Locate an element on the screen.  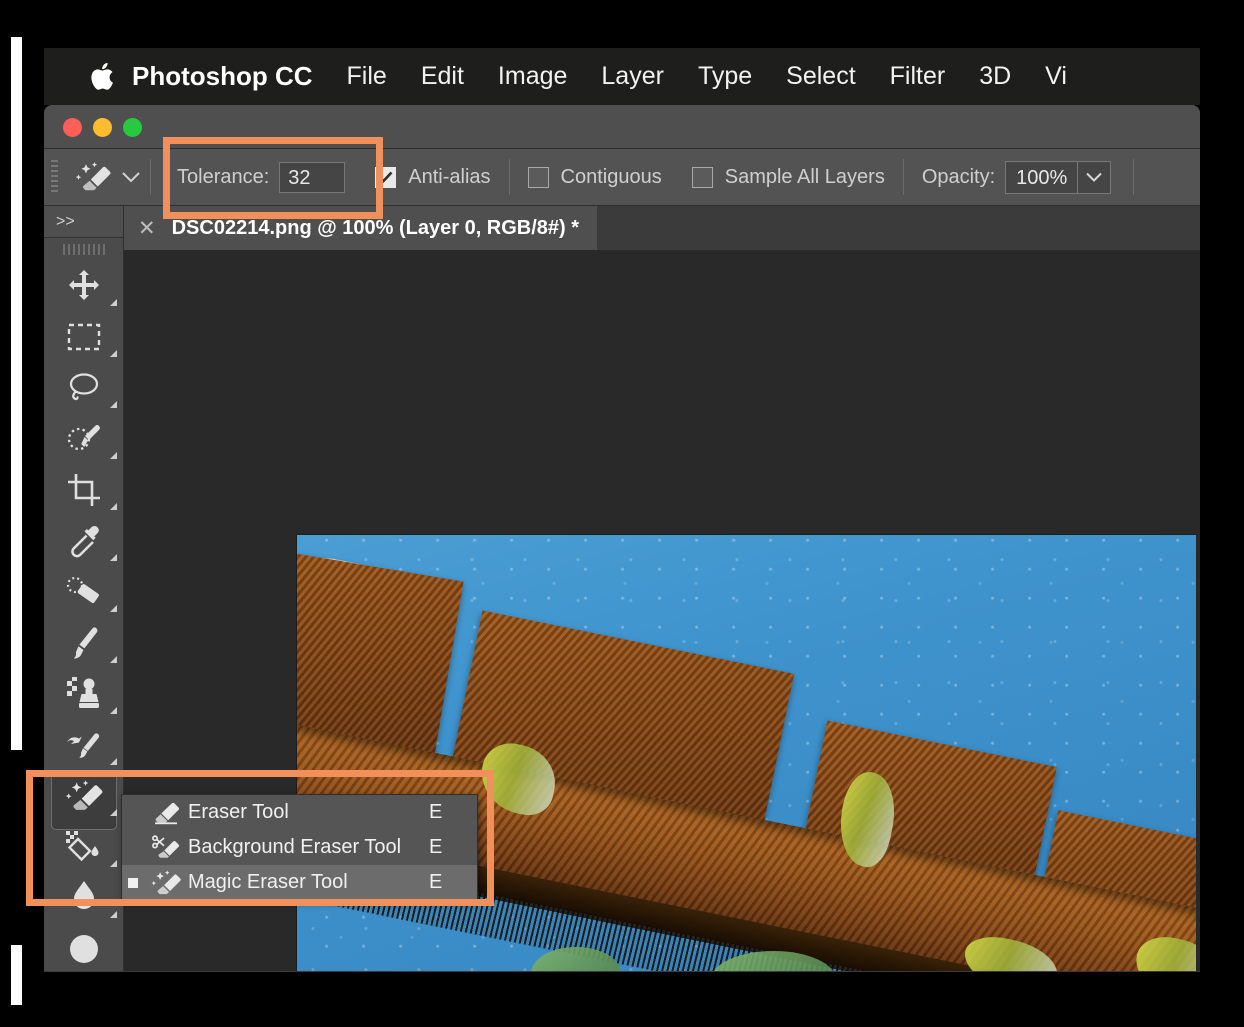
collapse-panel-button: >> is located at coordinates (83, 222).